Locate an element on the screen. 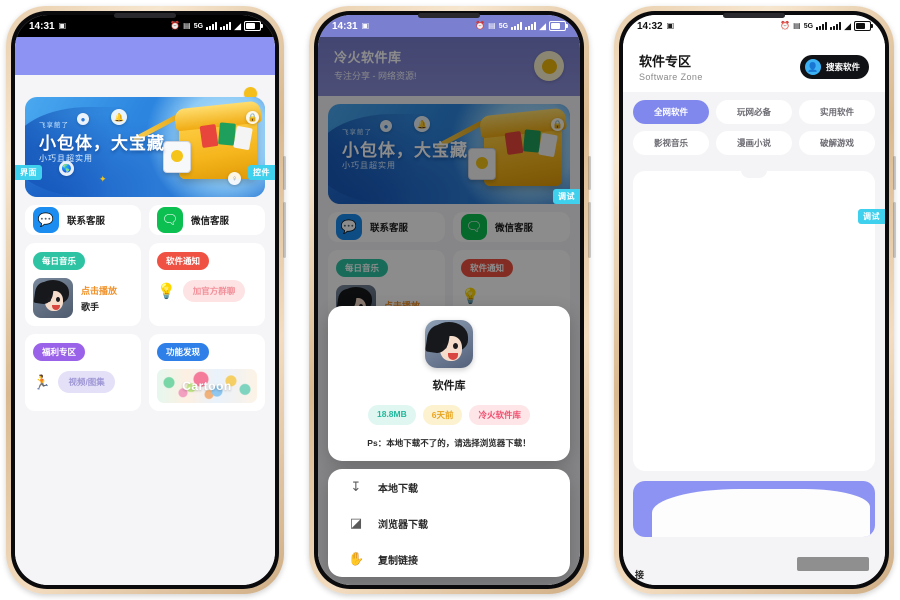 Image resolution: width=900 pixels, height=600 pixels. video-gallery-button: 视频/图集 is located at coordinates (86, 382).